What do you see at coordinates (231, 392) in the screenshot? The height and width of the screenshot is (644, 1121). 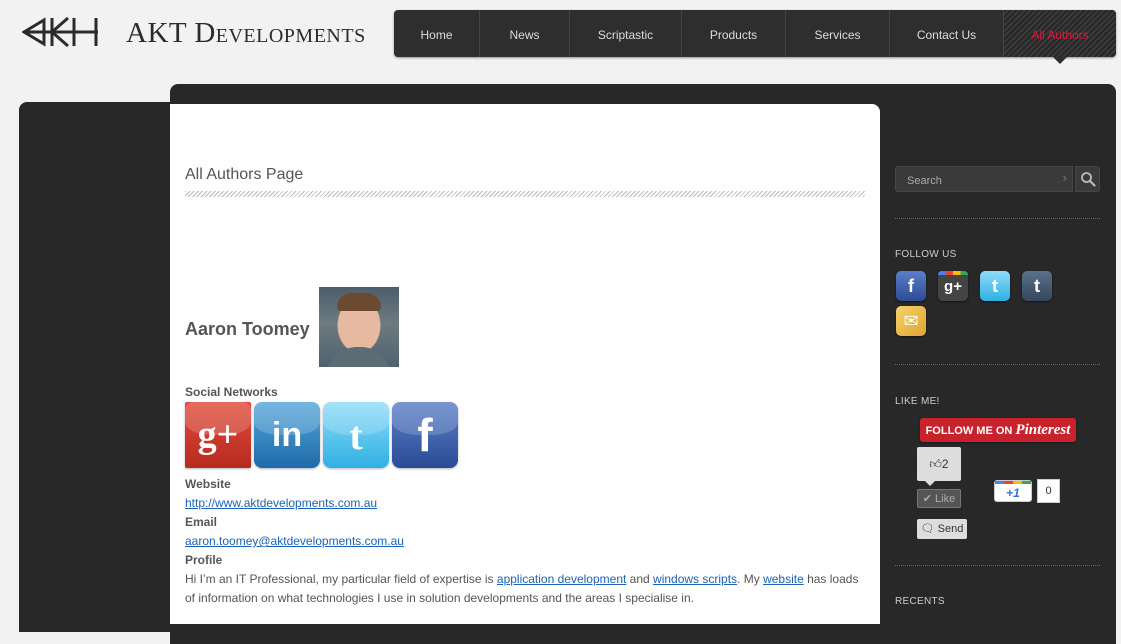 I see `social-networks-label: Social Networks` at bounding box center [231, 392].